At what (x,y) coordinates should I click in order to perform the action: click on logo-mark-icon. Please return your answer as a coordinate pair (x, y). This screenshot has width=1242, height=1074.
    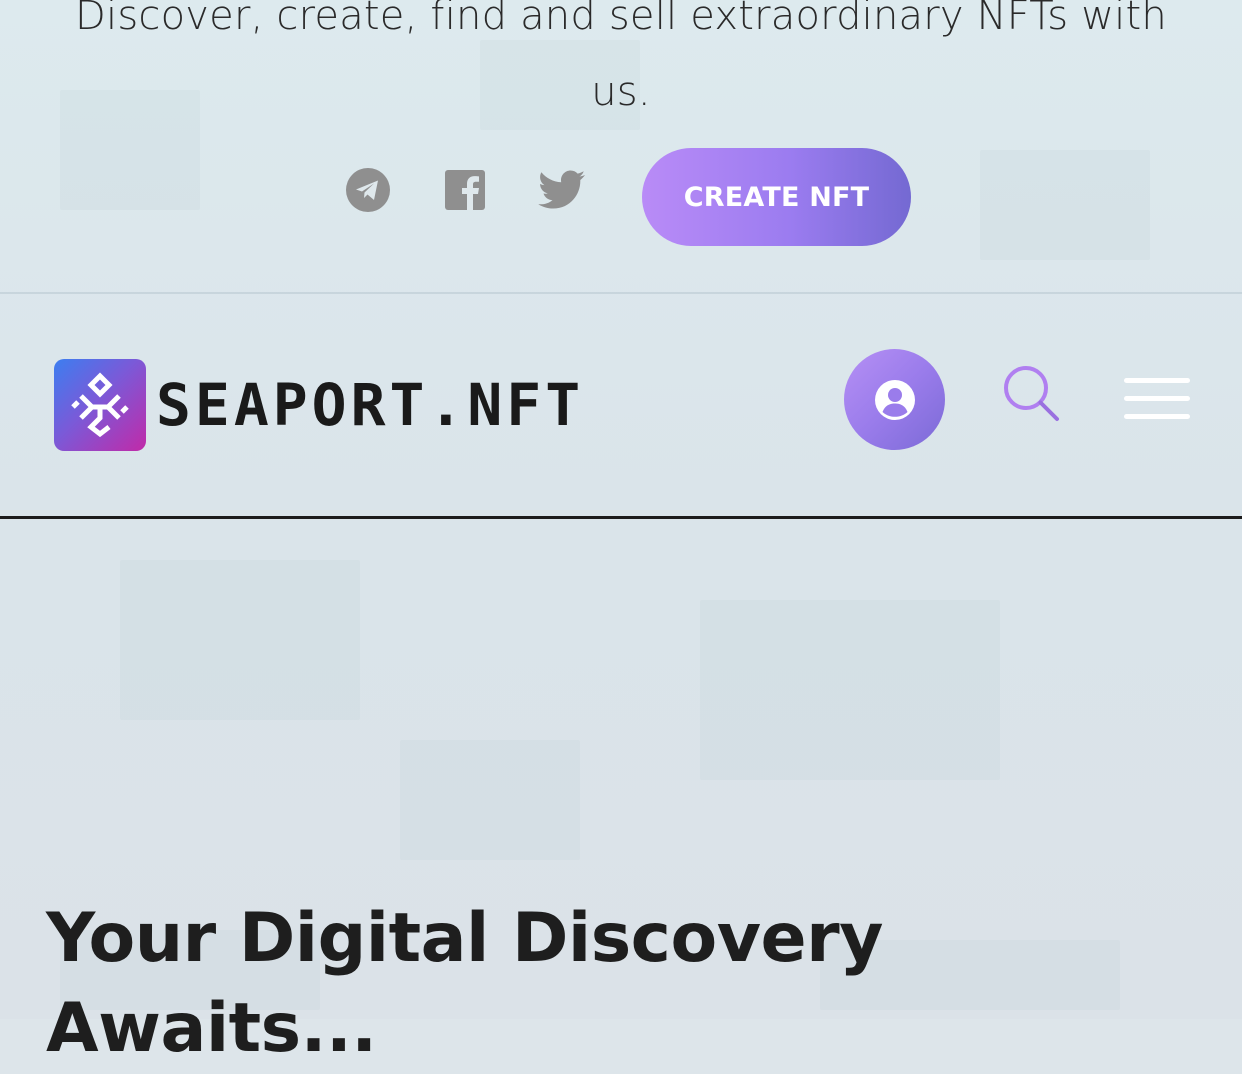
    Looking at the image, I should click on (100, 405).